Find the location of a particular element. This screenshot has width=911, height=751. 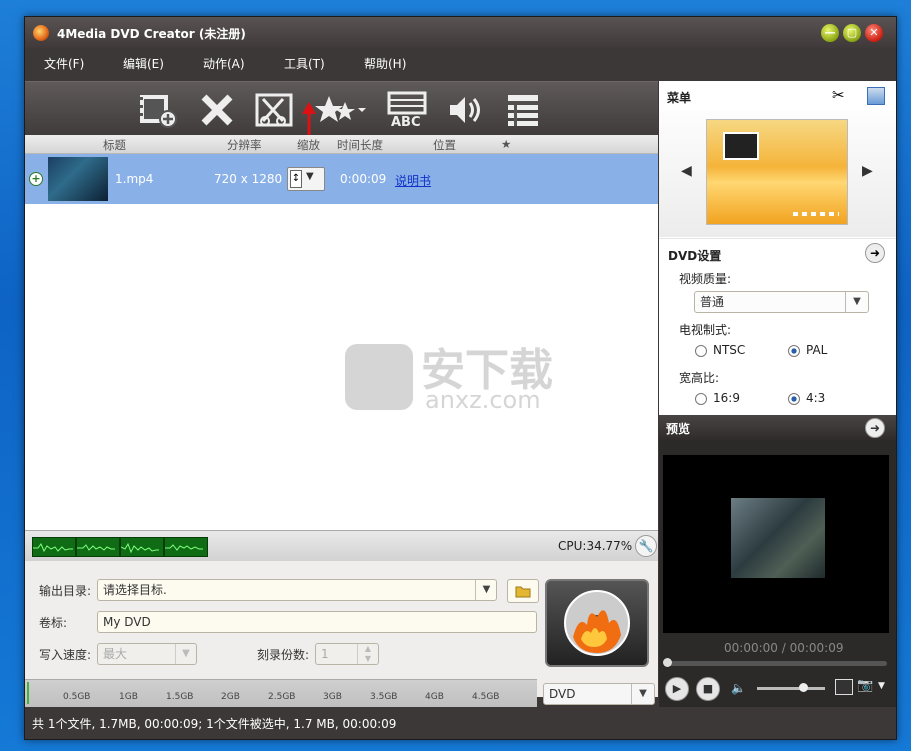

seek-bar is located at coordinates (775, 662).